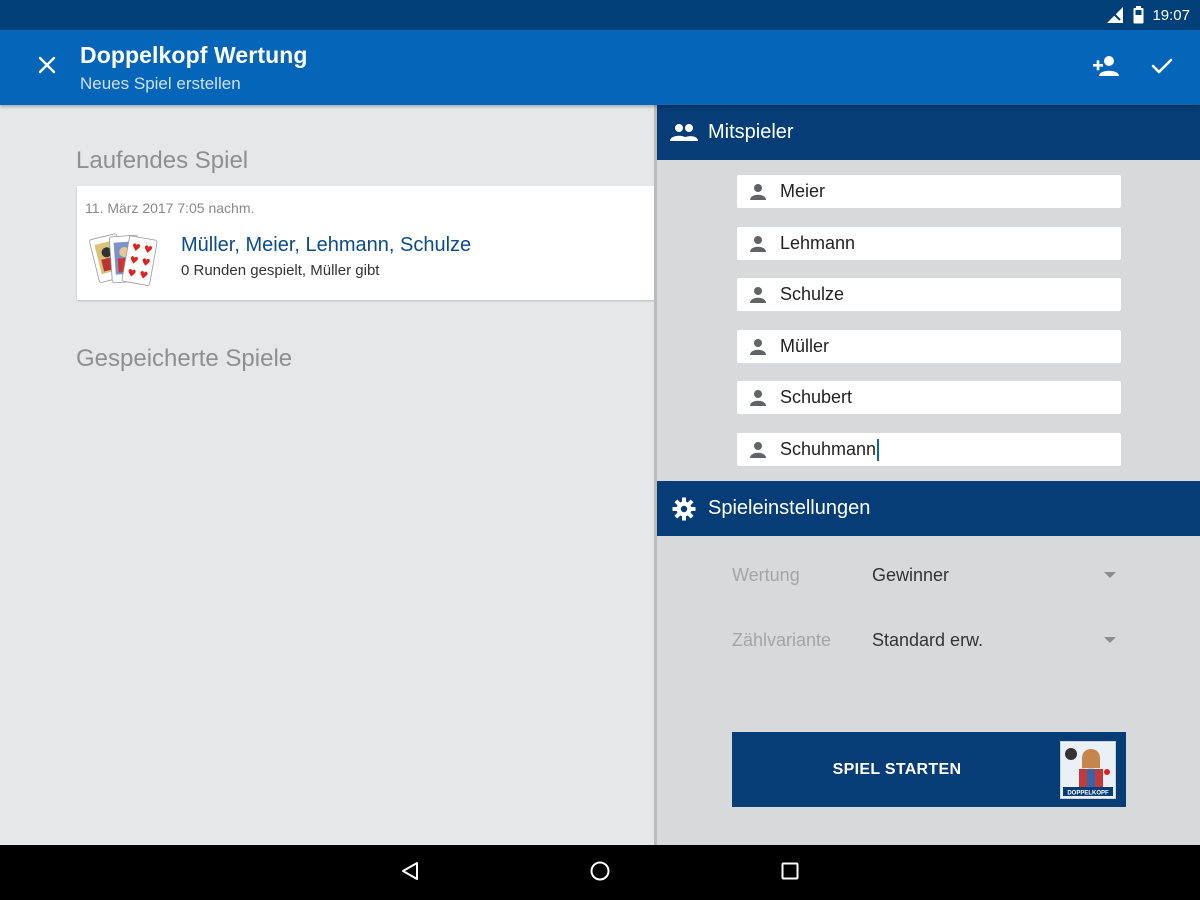 This screenshot has width=1200, height=900. I want to click on players-section-title: Mitspieler, so click(751, 132).